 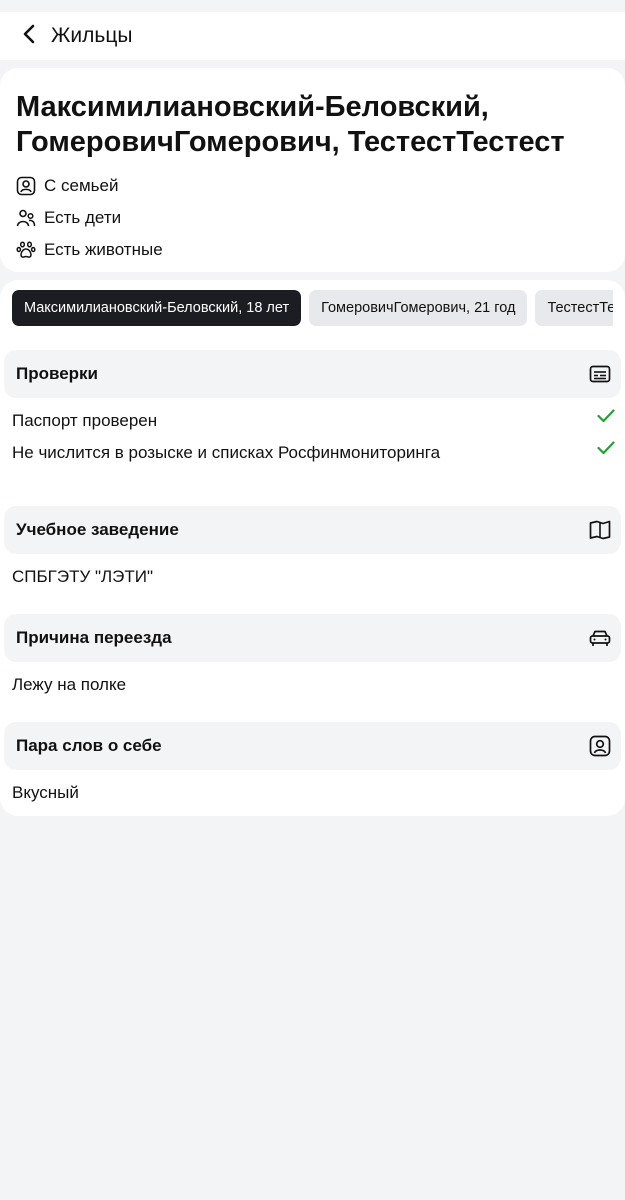 What do you see at coordinates (26, 218) in the screenshot?
I see `people-icon` at bounding box center [26, 218].